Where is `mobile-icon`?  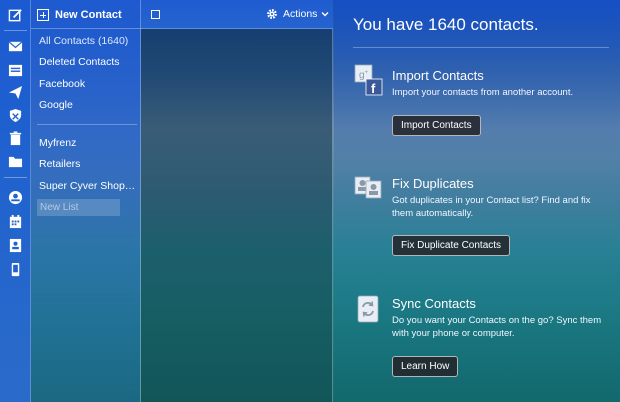 mobile-icon is located at coordinates (15, 269).